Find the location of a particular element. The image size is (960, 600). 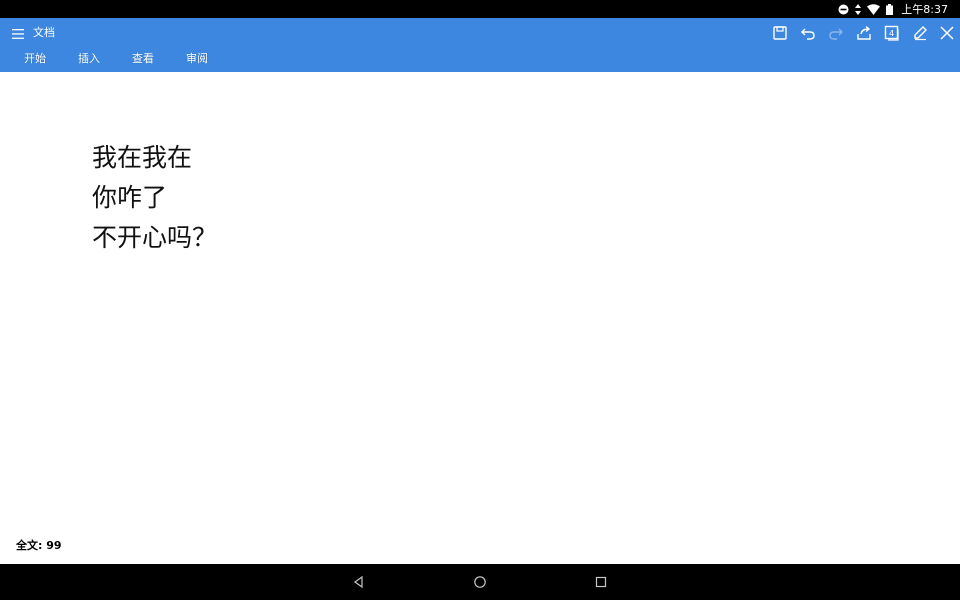

undo-icon is located at coordinates (808, 34).